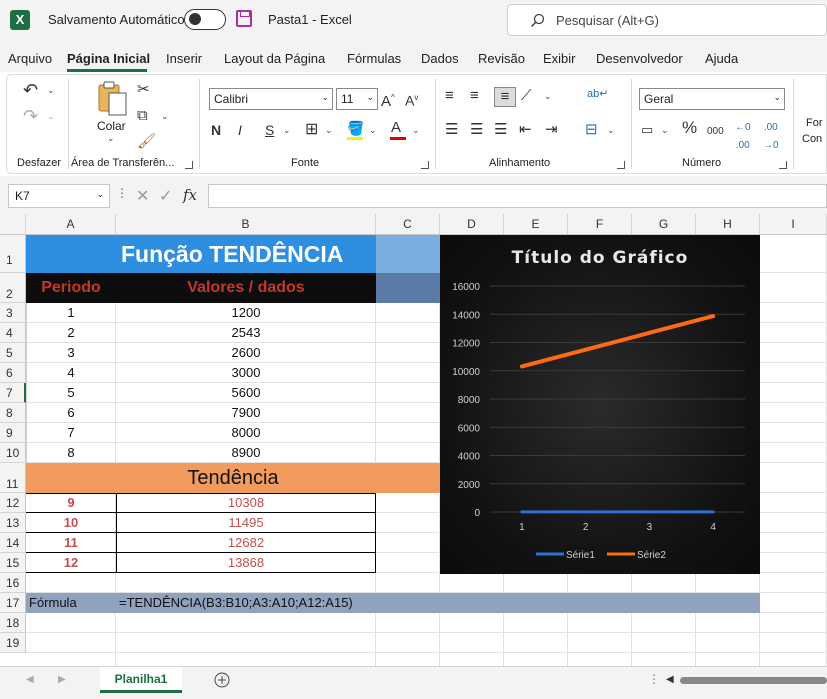 Image resolution: width=827 pixels, height=699 pixels. I want to click on number-format-select: Geral ⌄, so click(712, 99).